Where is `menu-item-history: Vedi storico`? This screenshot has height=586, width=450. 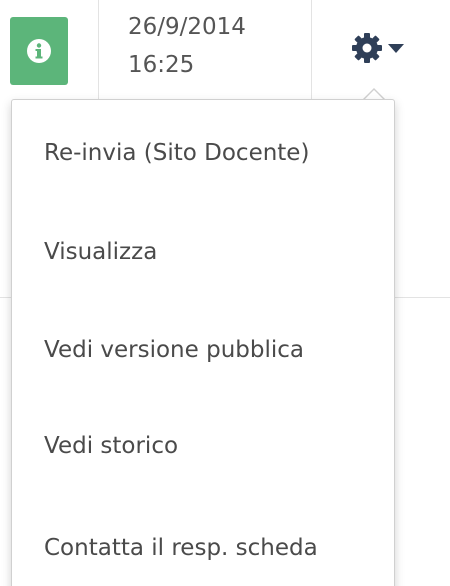
menu-item-history: Vedi storico is located at coordinates (204, 446).